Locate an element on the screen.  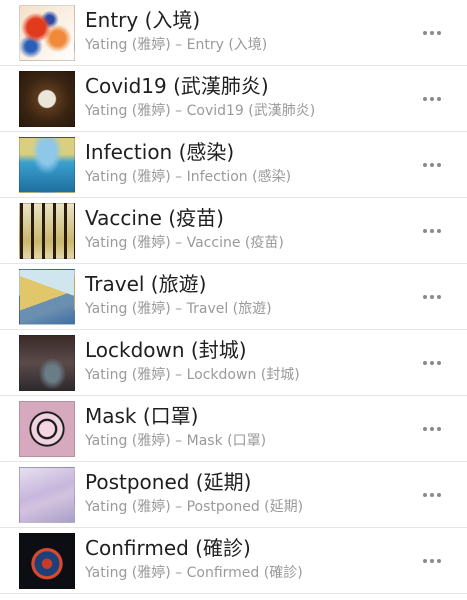
track-subtitle: Yating (雅婷) – Entry (入境) is located at coordinates (176, 45).